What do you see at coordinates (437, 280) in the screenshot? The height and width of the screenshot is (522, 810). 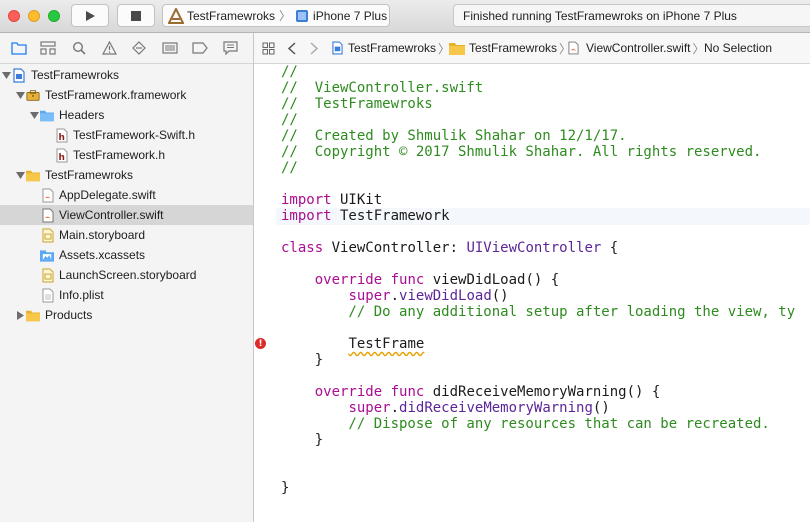 I see `code-line: override func viewDidLoad() {` at bounding box center [437, 280].